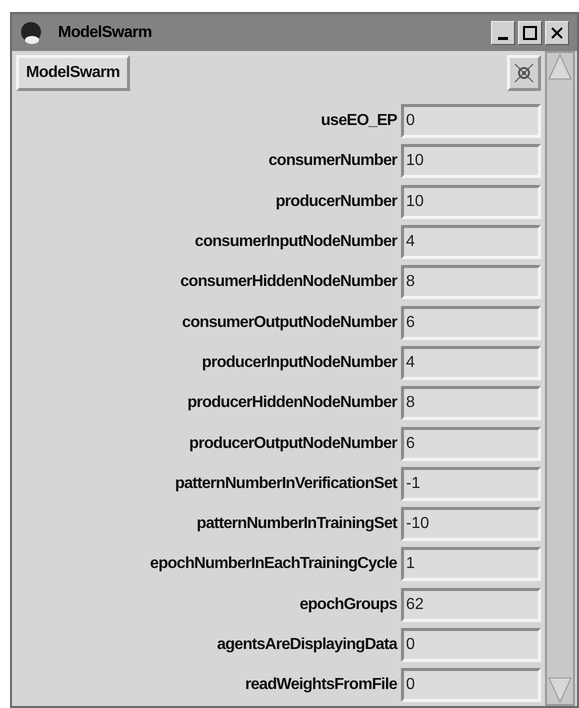  What do you see at coordinates (31, 32) in the screenshot?
I see `app-icon` at bounding box center [31, 32].